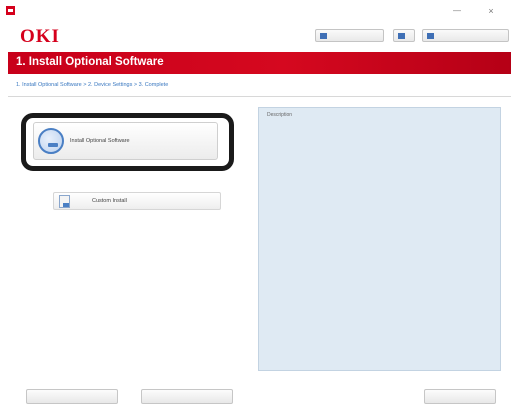 The width and height of the screenshot is (519, 409). What do you see at coordinates (10, 10) in the screenshot?
I see `app-icon` at bounding box center [10, 10].